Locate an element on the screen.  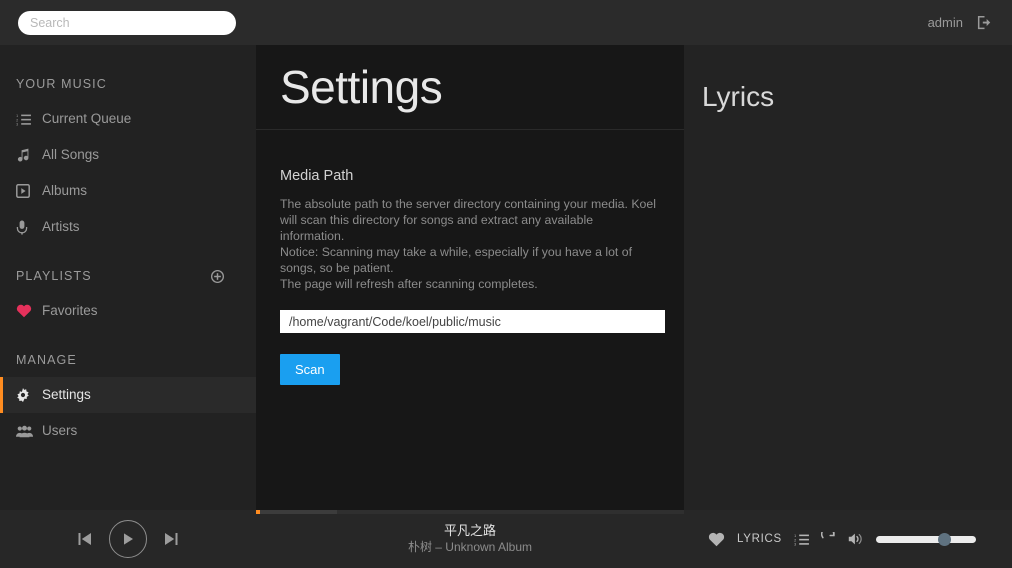
song-artist-album: 朴树 – Unknown Album is located at coordinates (470, 547).